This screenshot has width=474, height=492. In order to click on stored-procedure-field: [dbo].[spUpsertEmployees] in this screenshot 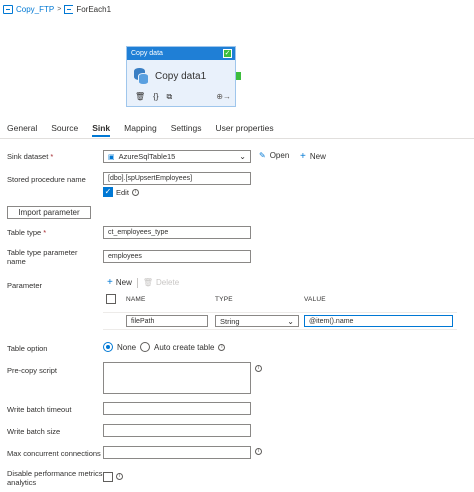, I will do `click(177, 178)`.